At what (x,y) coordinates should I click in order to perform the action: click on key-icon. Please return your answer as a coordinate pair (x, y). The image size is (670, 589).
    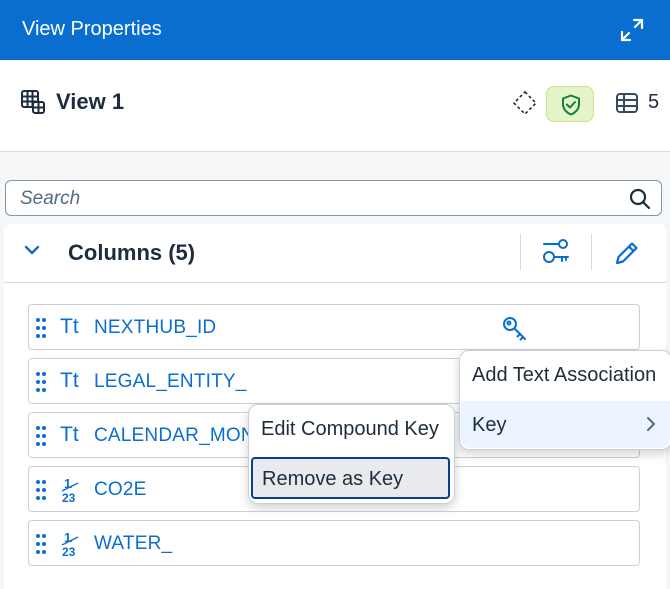
    Looking at the image, I should click on (515, 329).